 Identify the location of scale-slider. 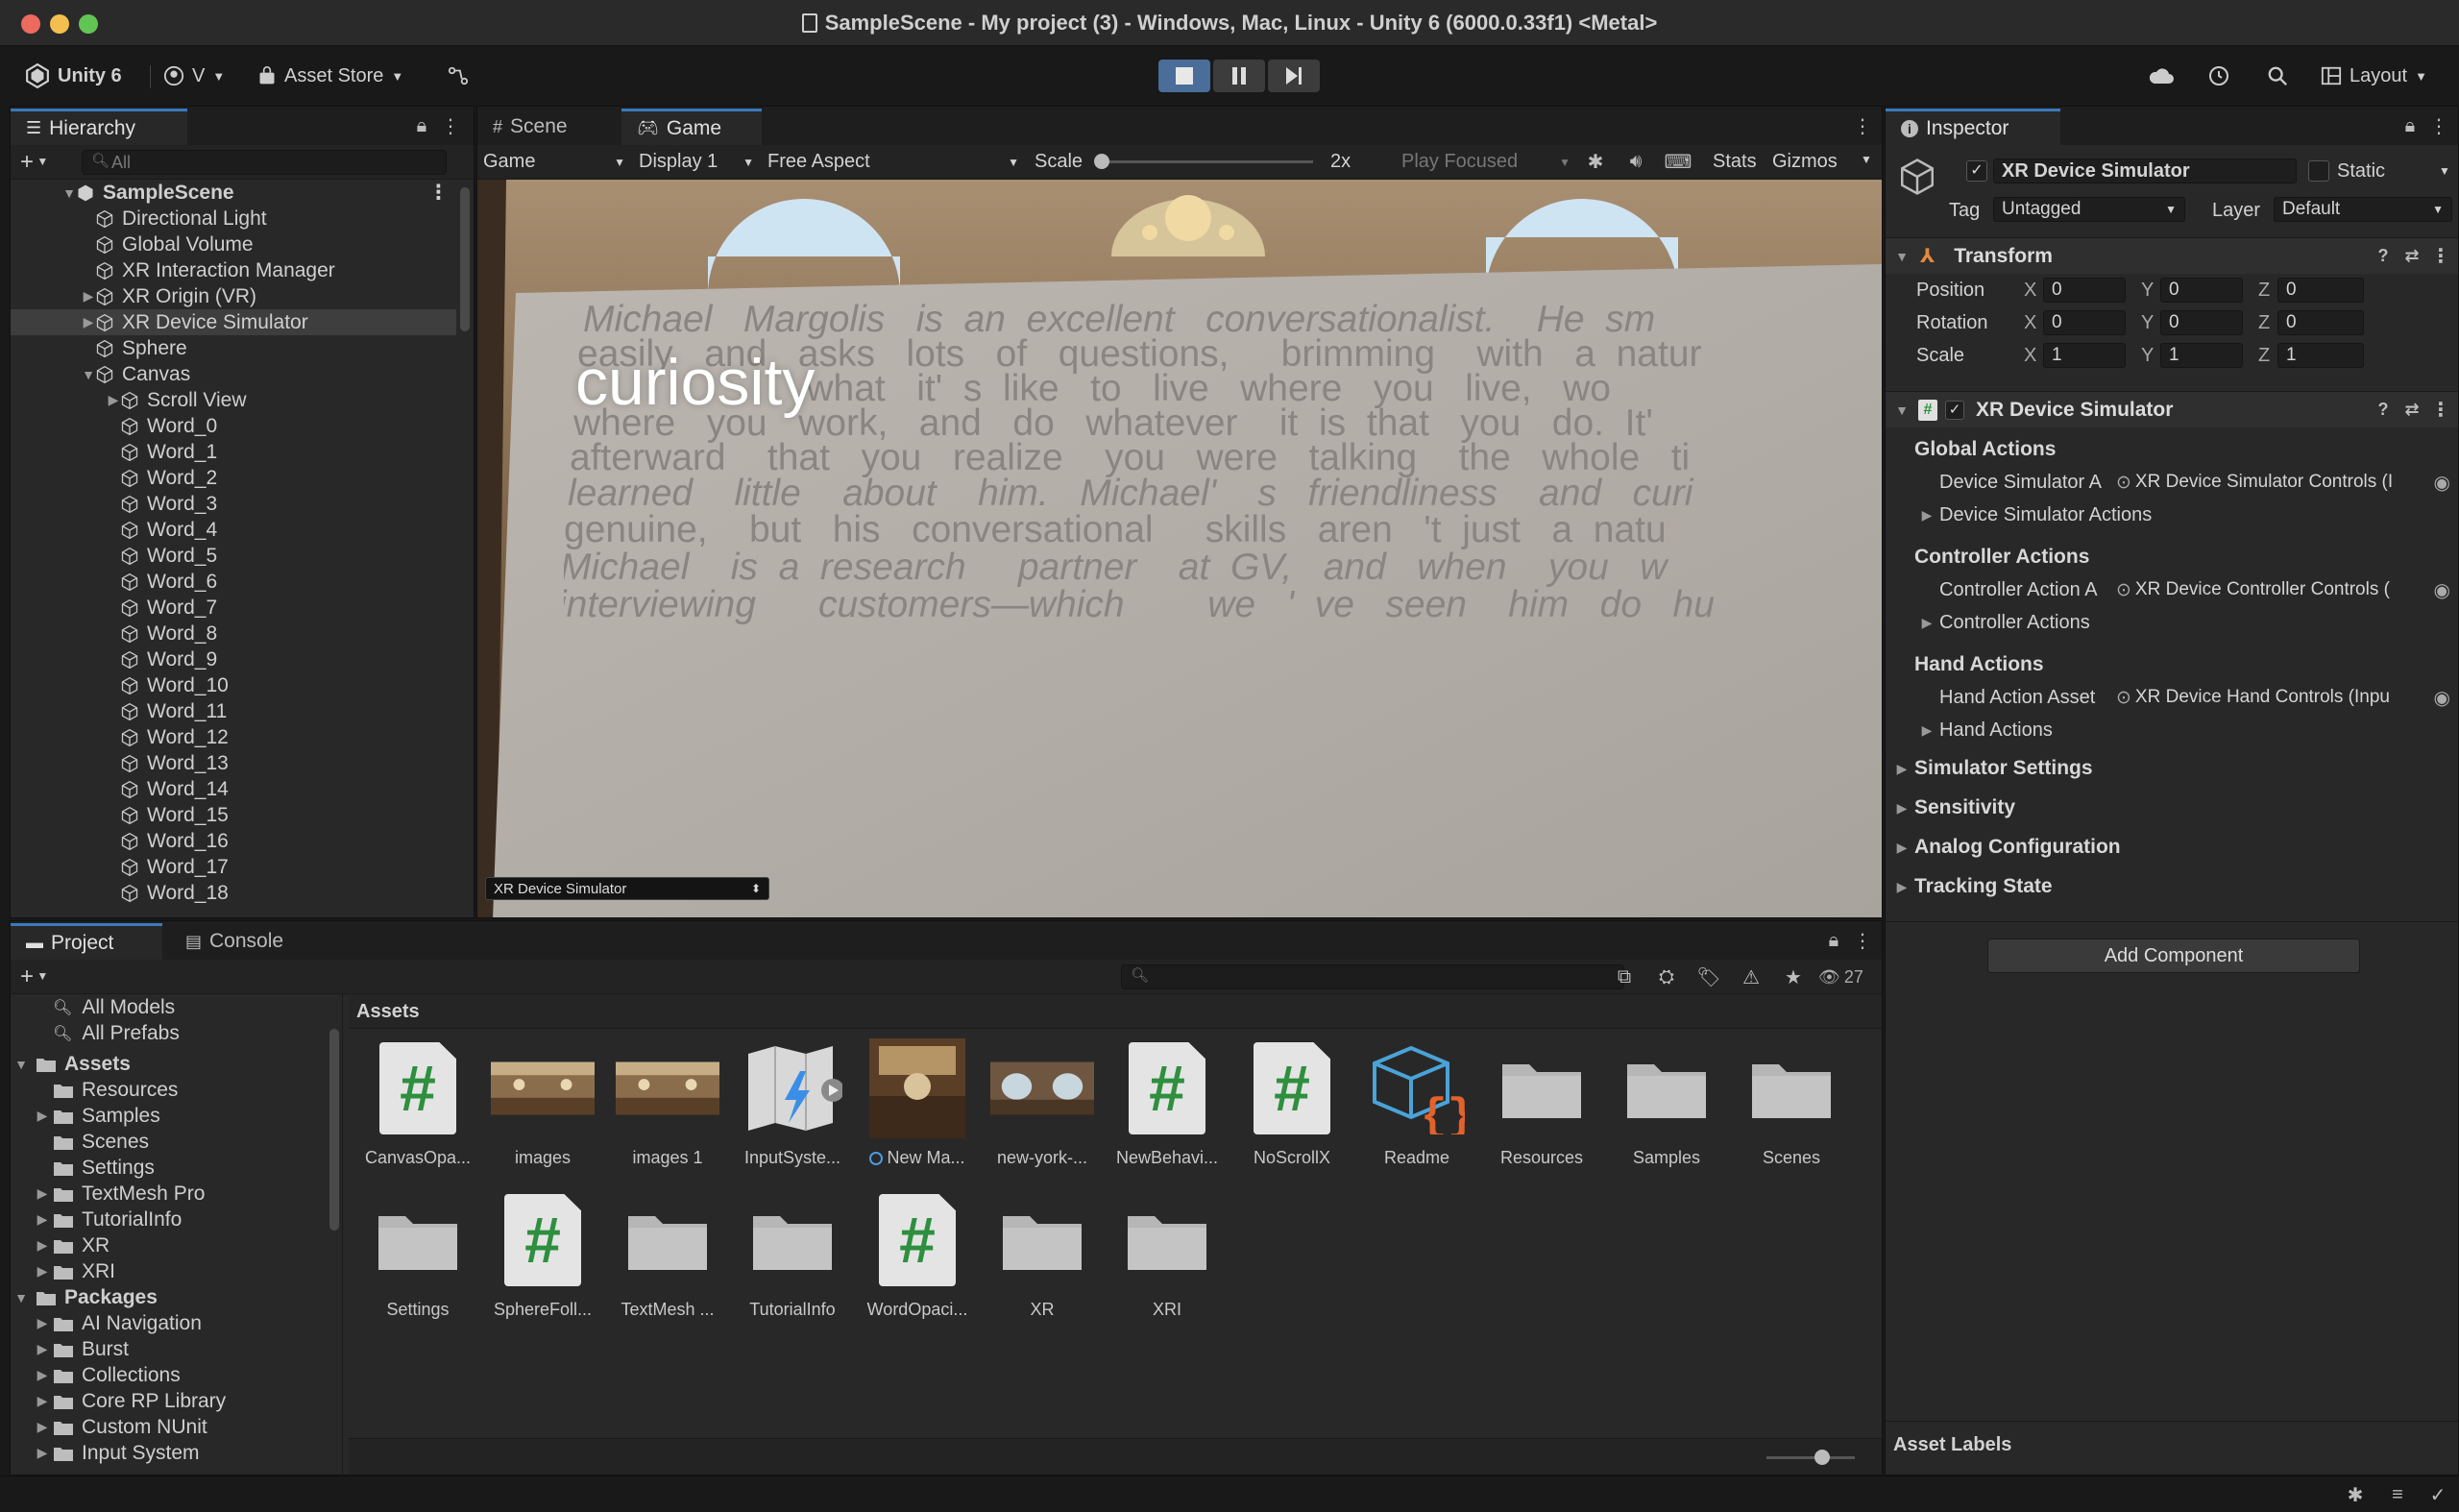
(1203, 161).